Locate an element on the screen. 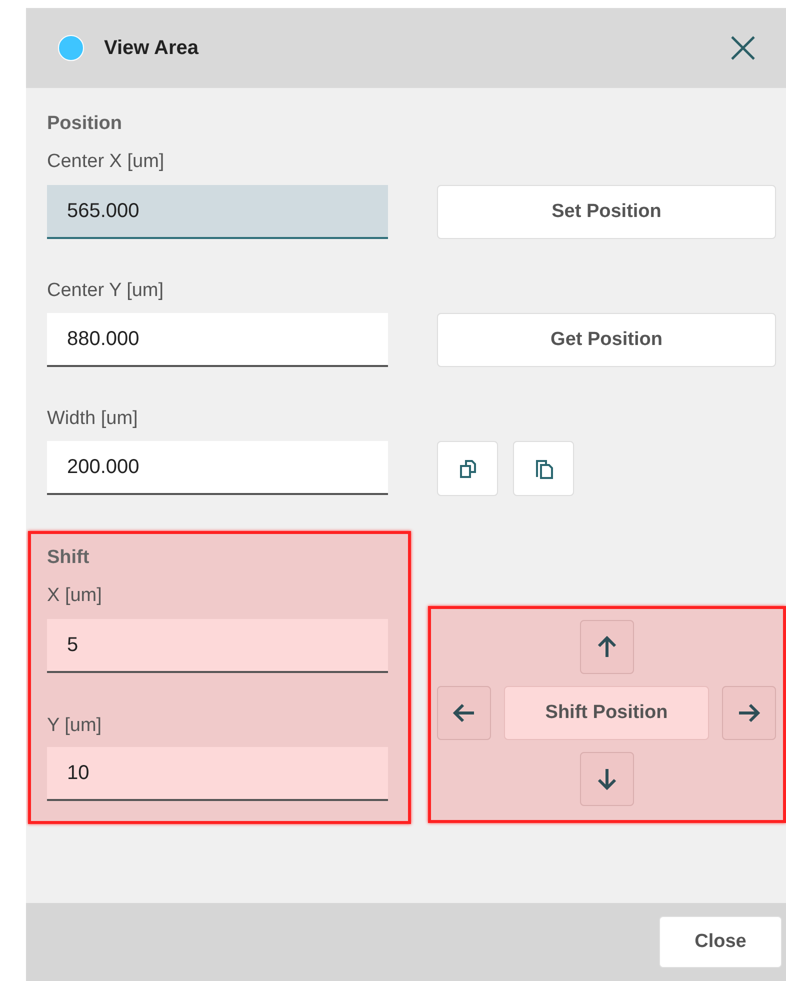 The width and height of the screenshot is (786, 981). input-field: 200.000 is located at coordinates (217, 468).